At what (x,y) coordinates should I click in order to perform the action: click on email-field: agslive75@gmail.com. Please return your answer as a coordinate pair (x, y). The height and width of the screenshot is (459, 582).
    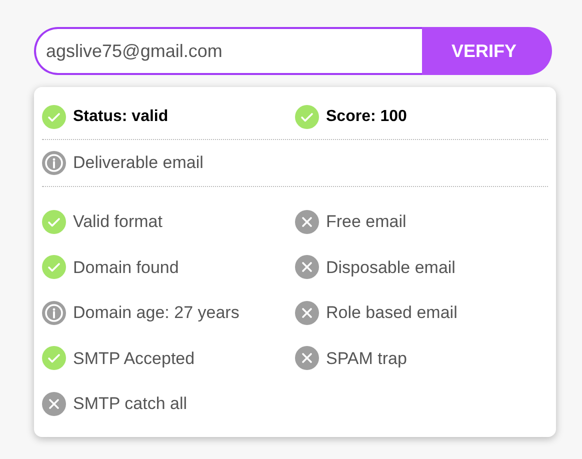
    Looking at the image, I should click on (228, 51).